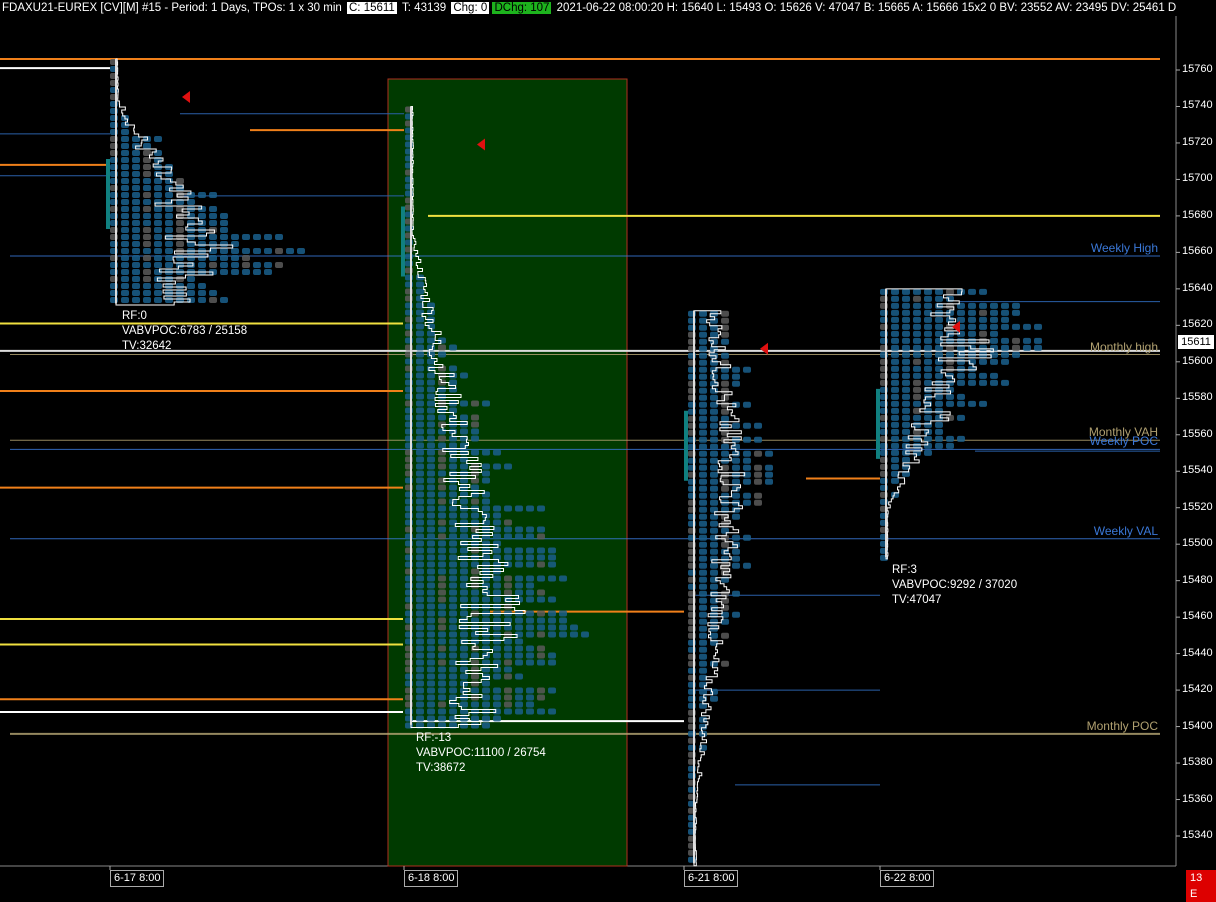 The width and height of the screenshot is (1216, 902). Describe the element at coordinates (1124, 248) in the screenshot. I see `composite-level-label: Weekly High` at that location.